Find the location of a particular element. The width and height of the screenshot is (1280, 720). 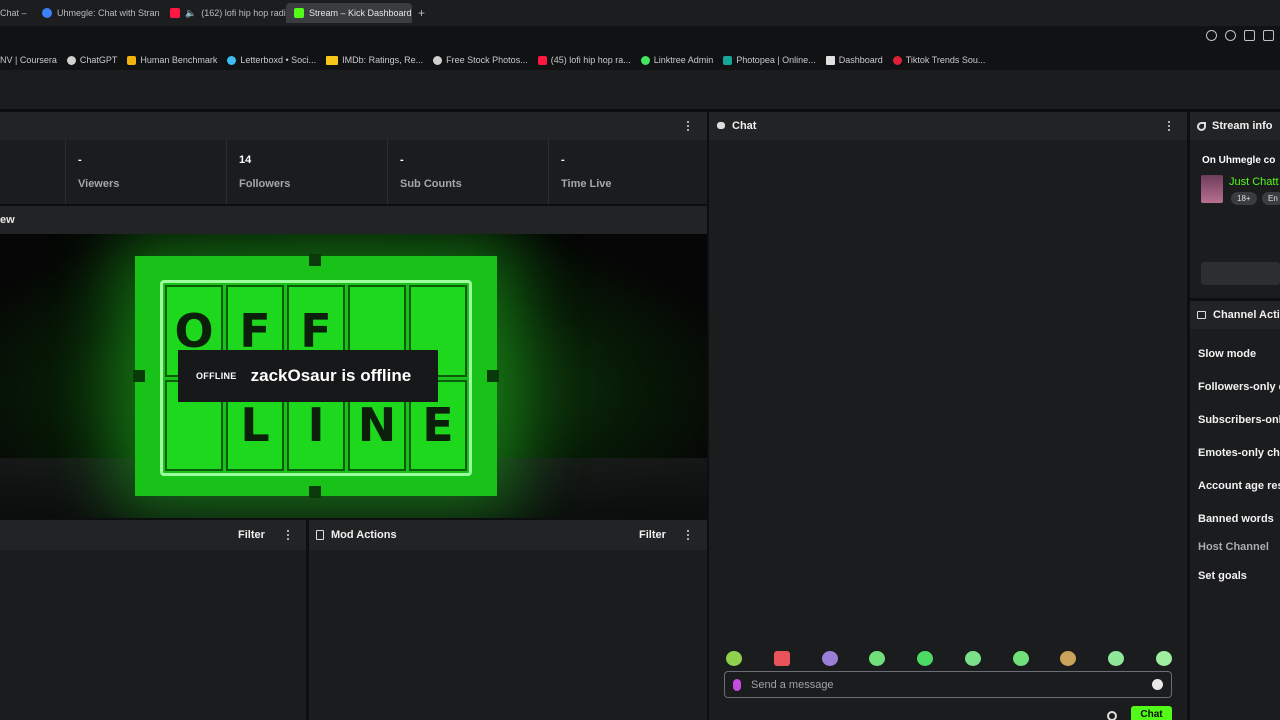

browser-tab-chat: Chat – is located at coordinates (17, 13).